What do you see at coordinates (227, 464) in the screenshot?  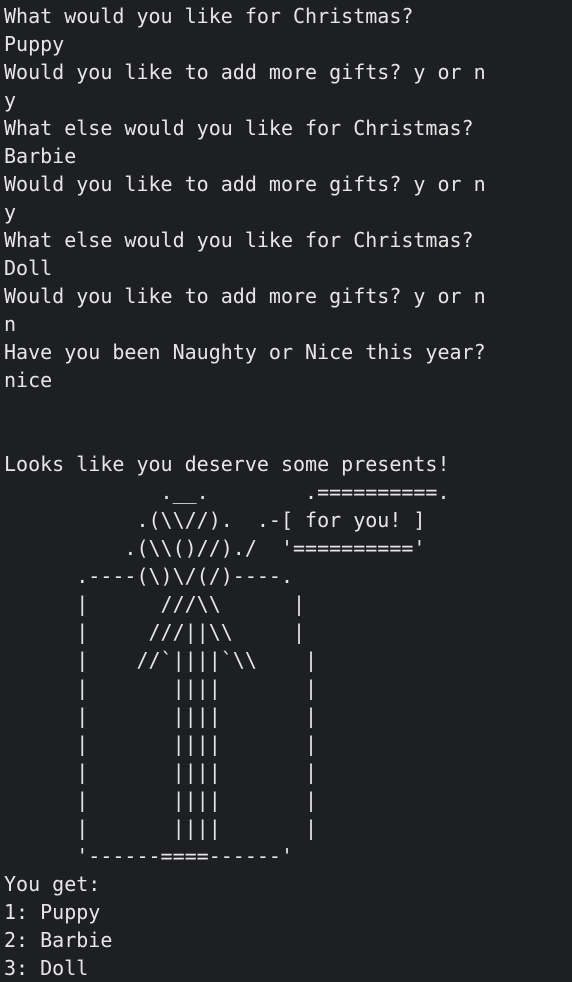 I see `terminal-line: Looks like you deserve some presents!` at bounding box center [227, 464].